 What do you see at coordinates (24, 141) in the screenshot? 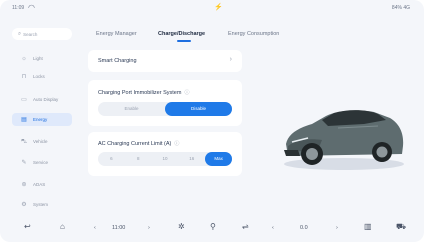
I see `vehicle-icon: ⛍` at bounding box center [24, 141].